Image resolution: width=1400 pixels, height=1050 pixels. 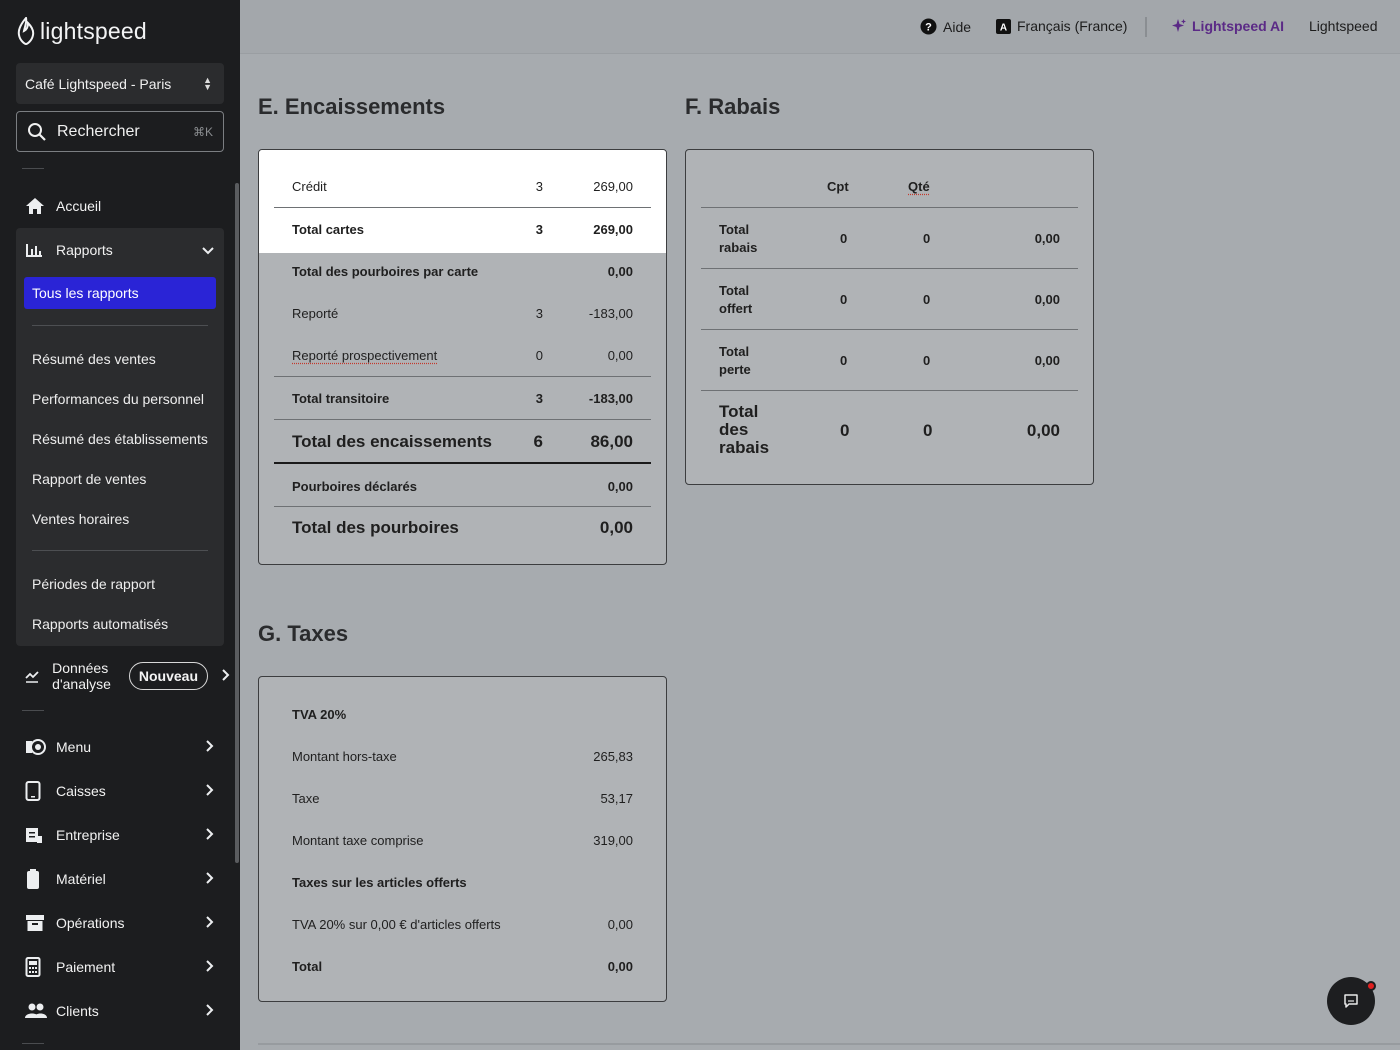 I want to click on row-label: TVA 20% sur 0,00 € d'articles offerts, so click(x=396, y=924).